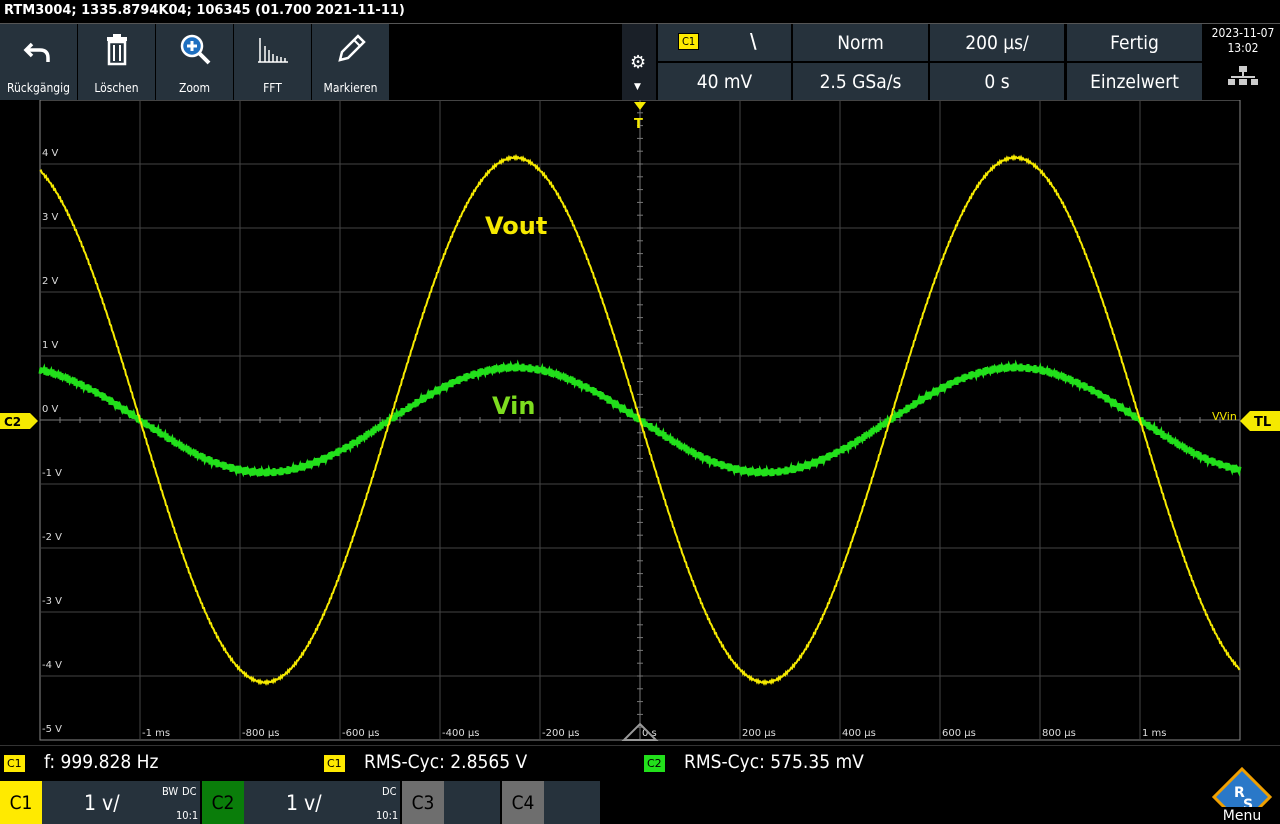  I want to click on ch2-tab: C2 1 v/ DC 10:1, so click(301, 802).